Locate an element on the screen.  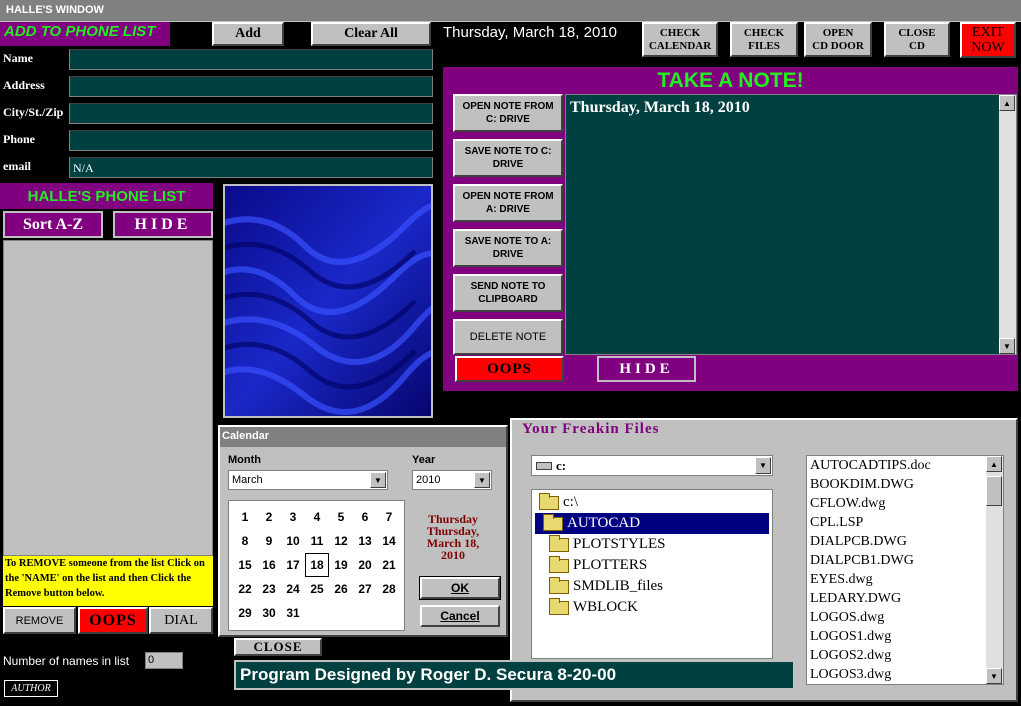
calendar-day: 16 is located at coordinates (269, 565).